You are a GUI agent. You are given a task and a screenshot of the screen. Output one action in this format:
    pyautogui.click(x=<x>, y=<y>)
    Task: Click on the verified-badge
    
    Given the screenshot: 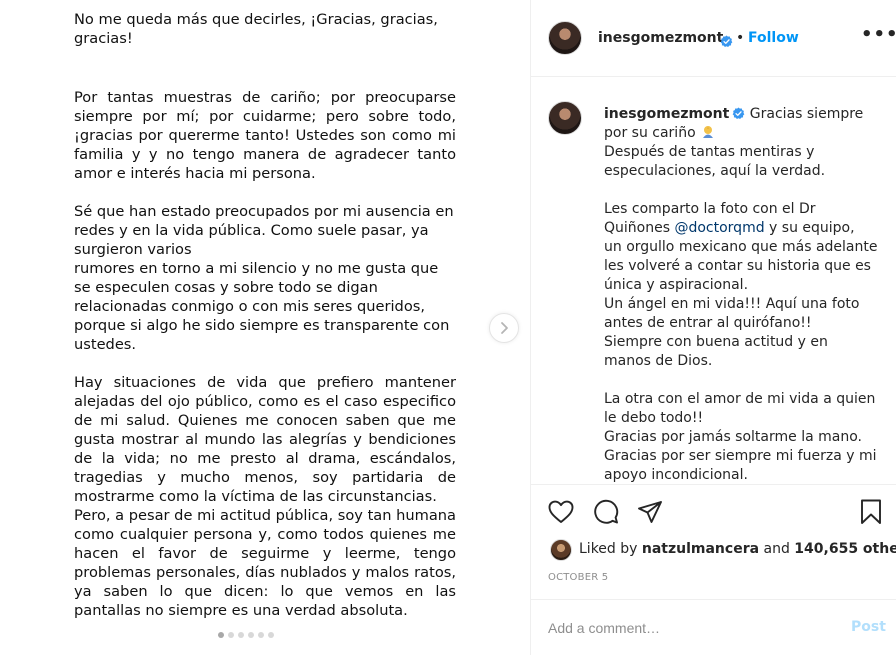 What is the action you would take?
    pyautogui.click(x=725, y=40)
    